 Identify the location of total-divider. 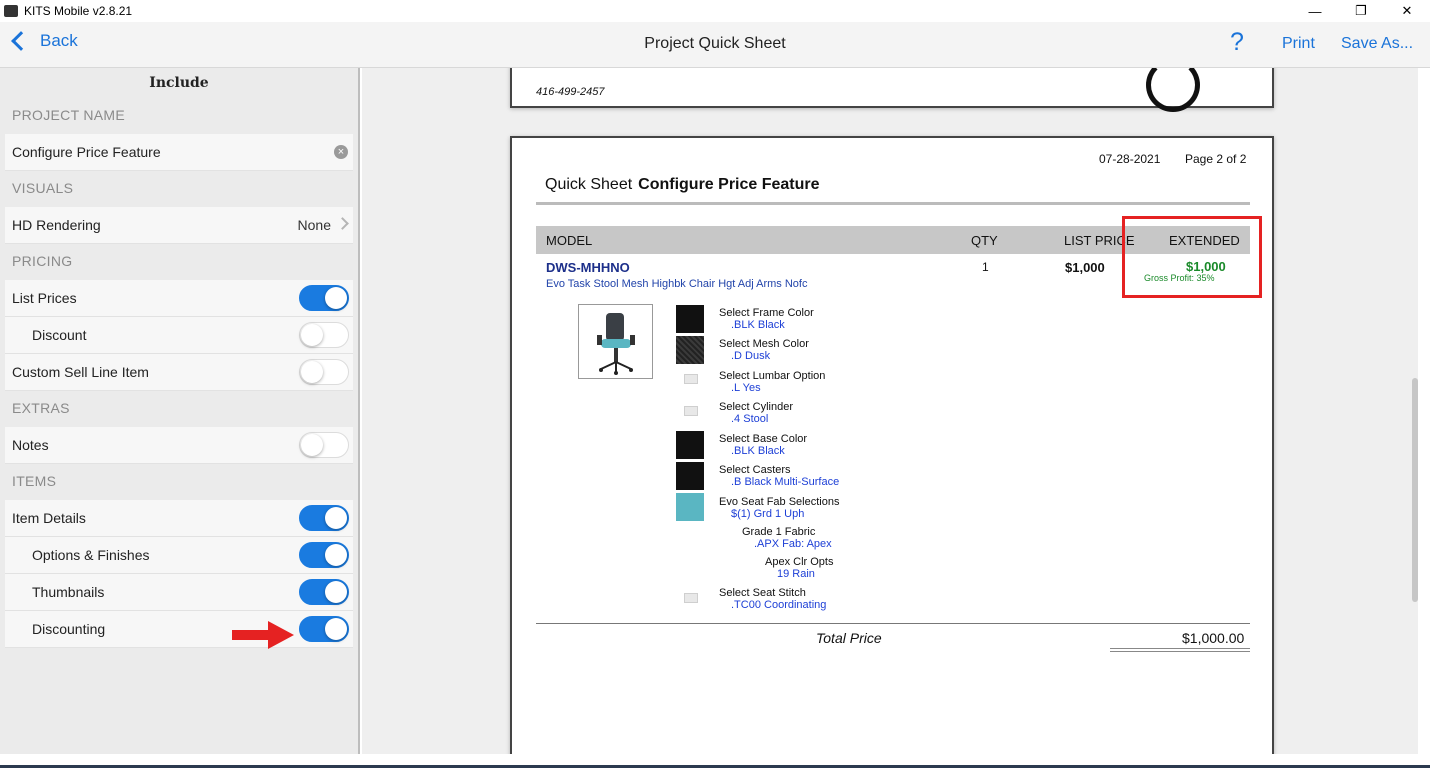
(893, 623).